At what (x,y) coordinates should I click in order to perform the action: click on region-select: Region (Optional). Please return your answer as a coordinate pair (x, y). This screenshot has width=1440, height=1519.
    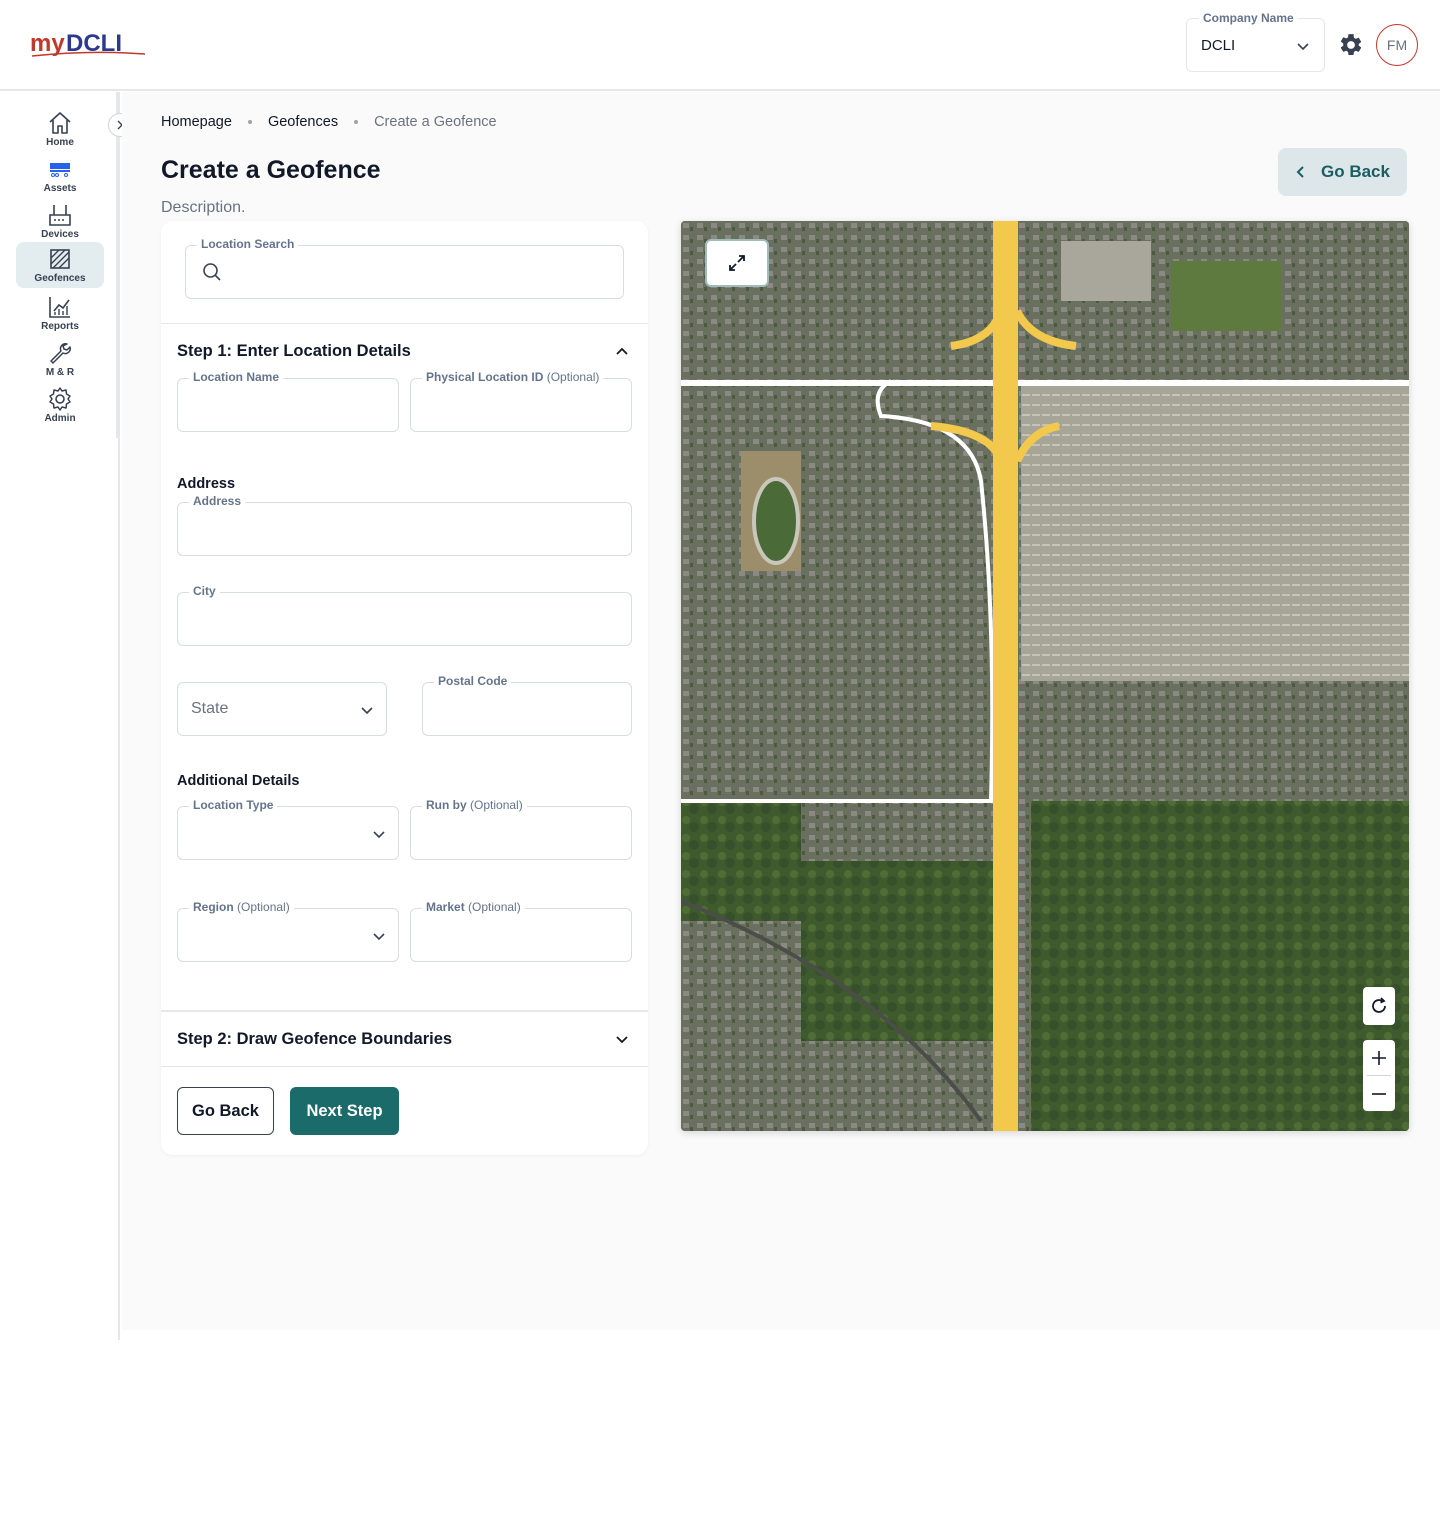
    Looking at the image, I should click on (288, 931).